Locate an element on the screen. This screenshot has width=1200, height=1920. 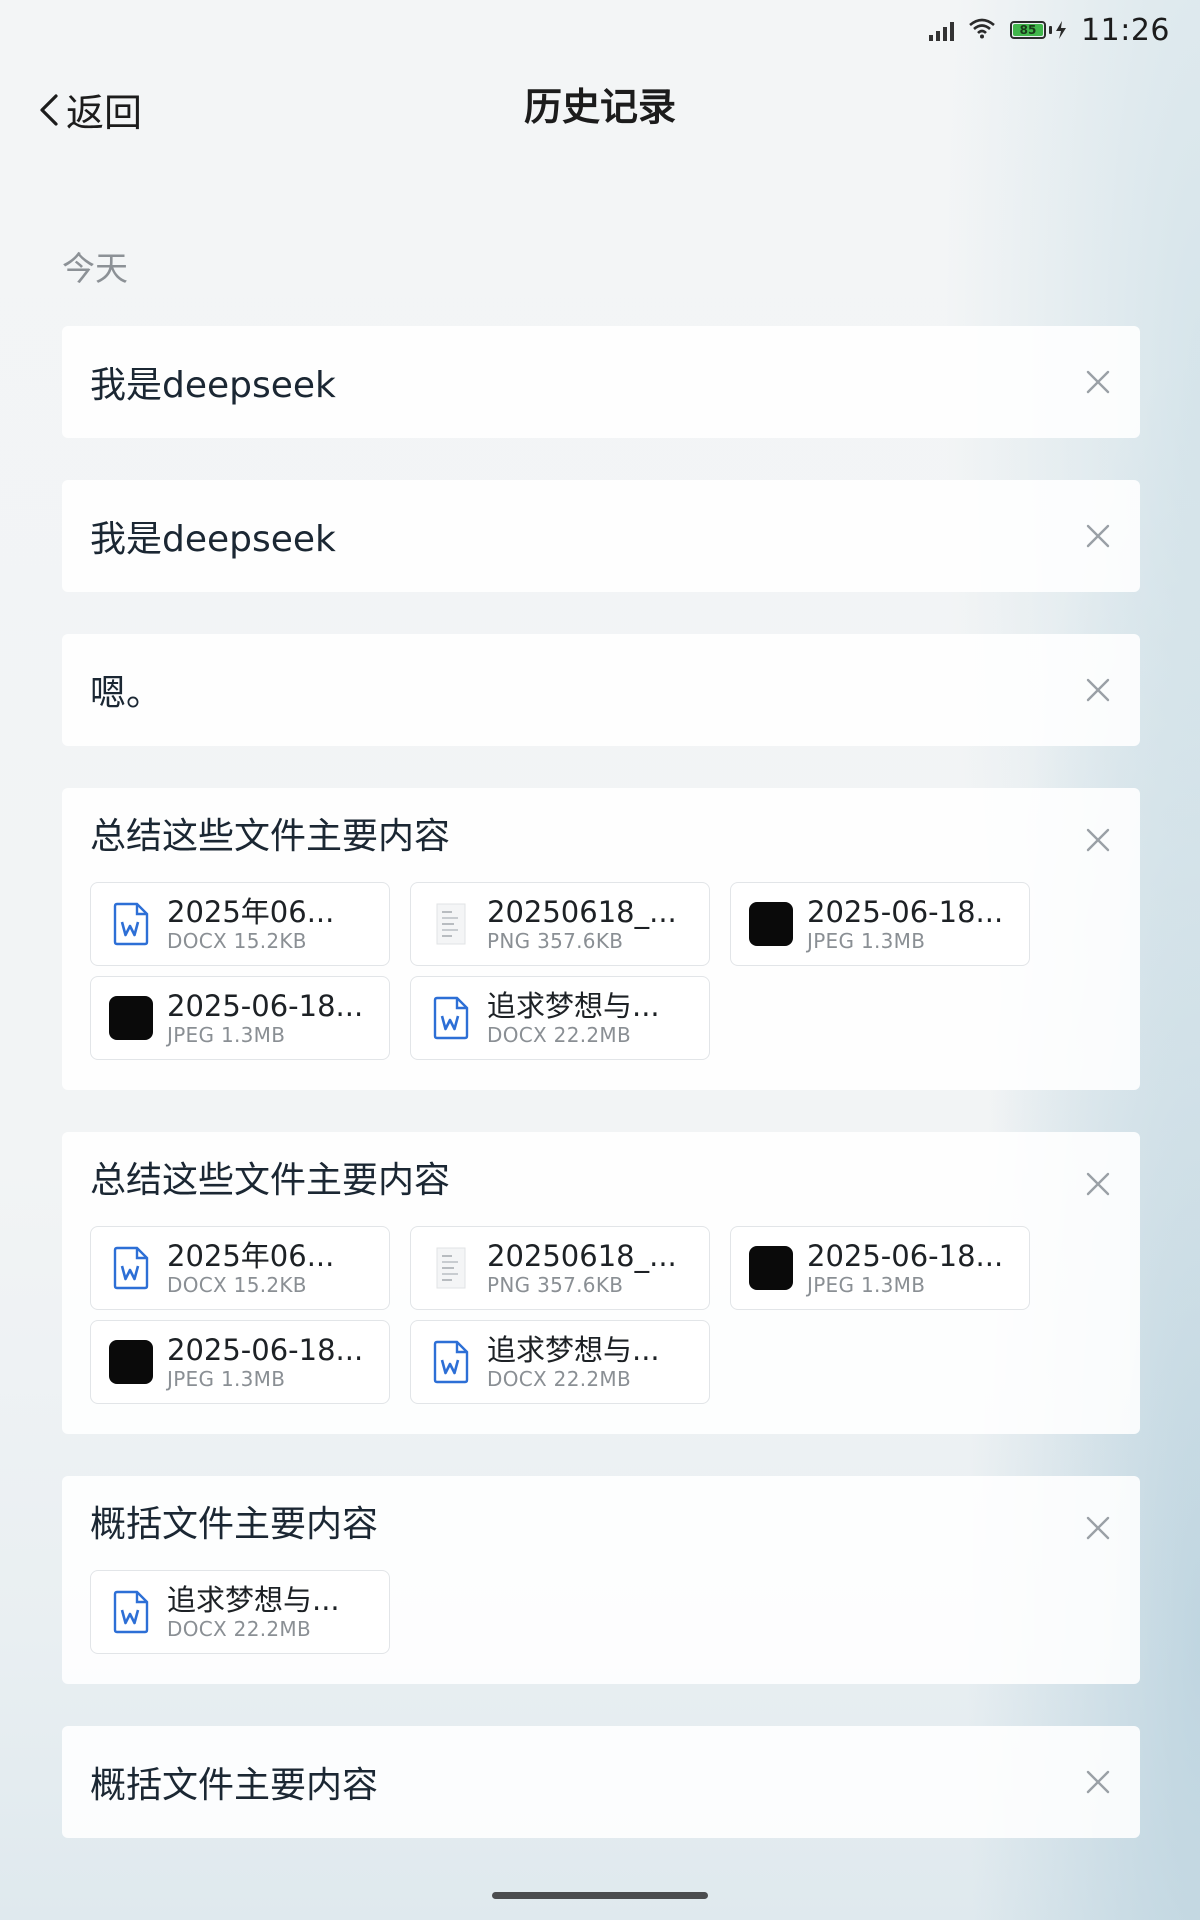
history-item: 概括文件主要内容追求梦想与... DOCX 22.2MB is located at coordinates (601, 1580).